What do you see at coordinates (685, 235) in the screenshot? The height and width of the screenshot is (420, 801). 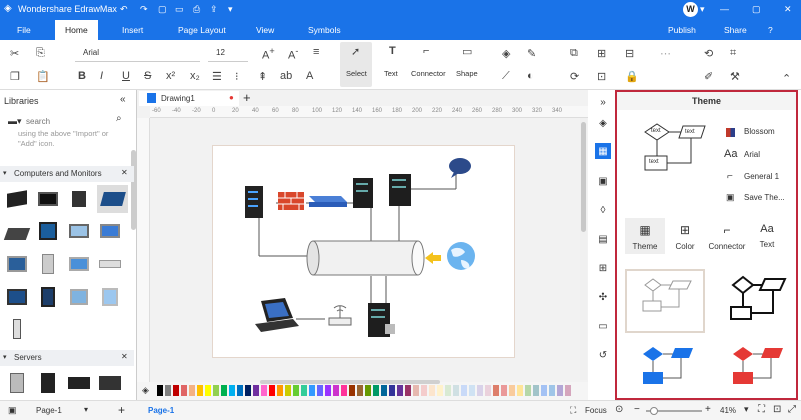 I see `tab-color: ⊞ Color` at bounding box center [685, 235].